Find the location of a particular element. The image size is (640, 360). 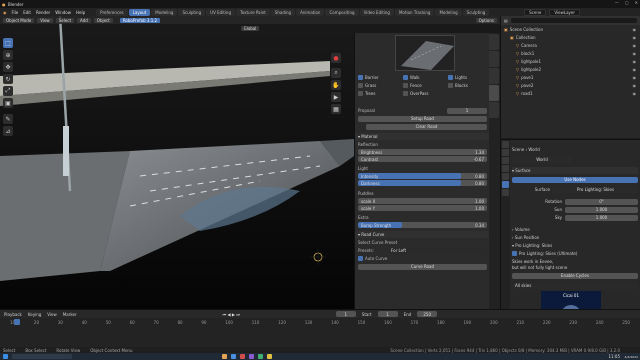

rotation-field: 0° is located at coordinates (601, 201).